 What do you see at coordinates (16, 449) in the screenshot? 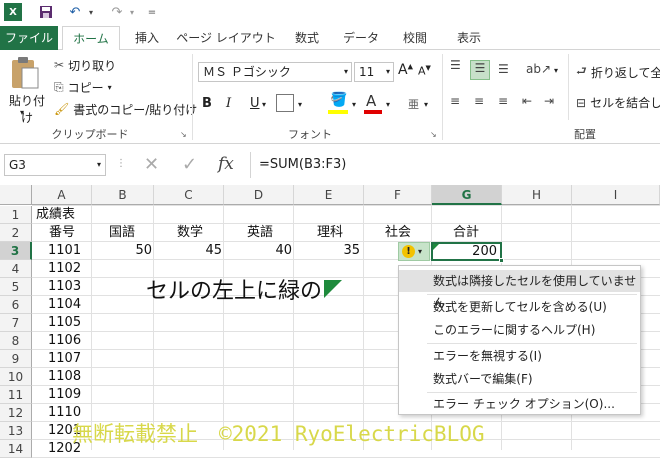
I see `row-header-14: 14` at bounding box center [16, 449].